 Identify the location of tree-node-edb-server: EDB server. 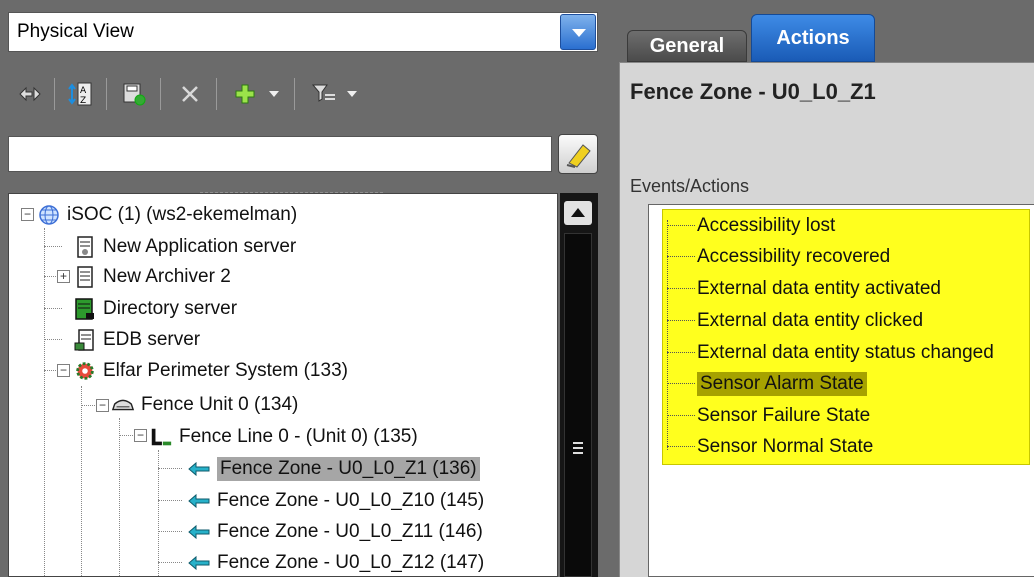
(136, 340).